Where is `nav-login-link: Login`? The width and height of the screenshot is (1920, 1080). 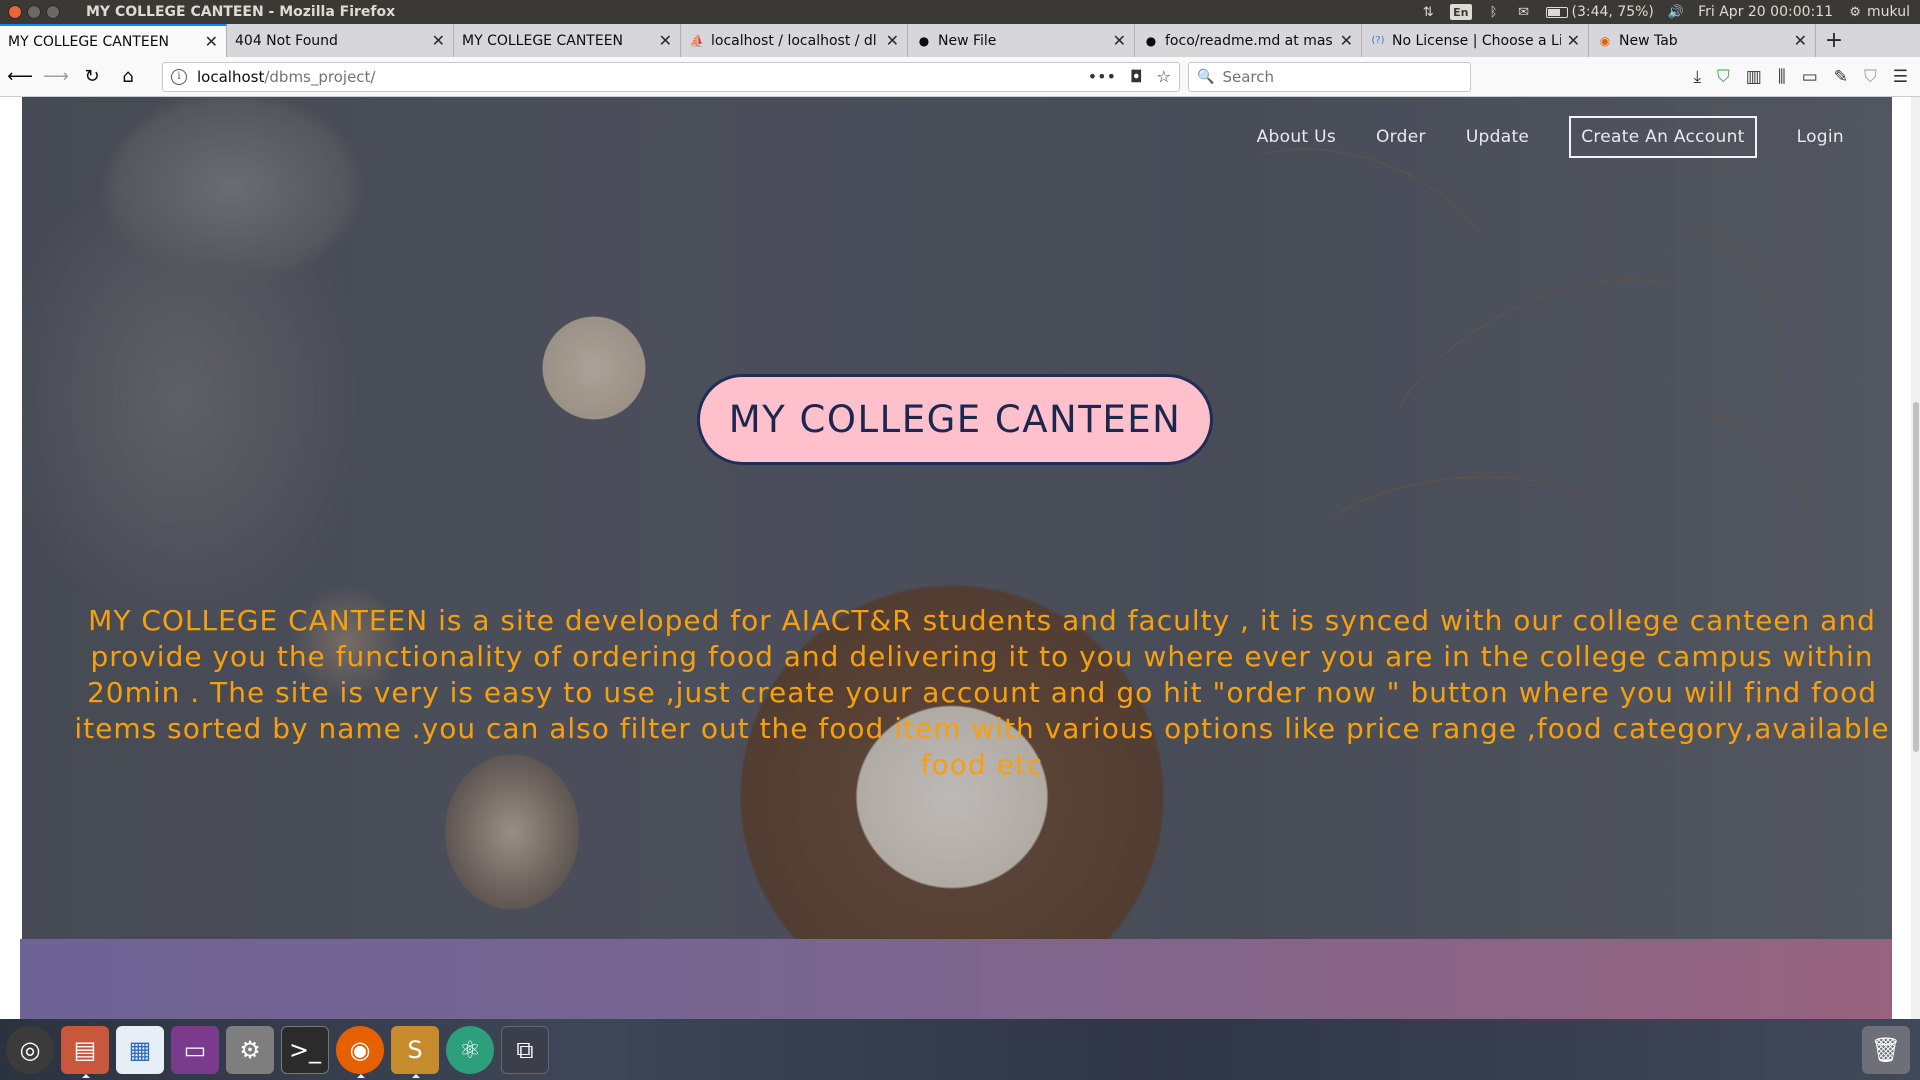
nav-login-link: Login is located at coordinates (1820, 137).